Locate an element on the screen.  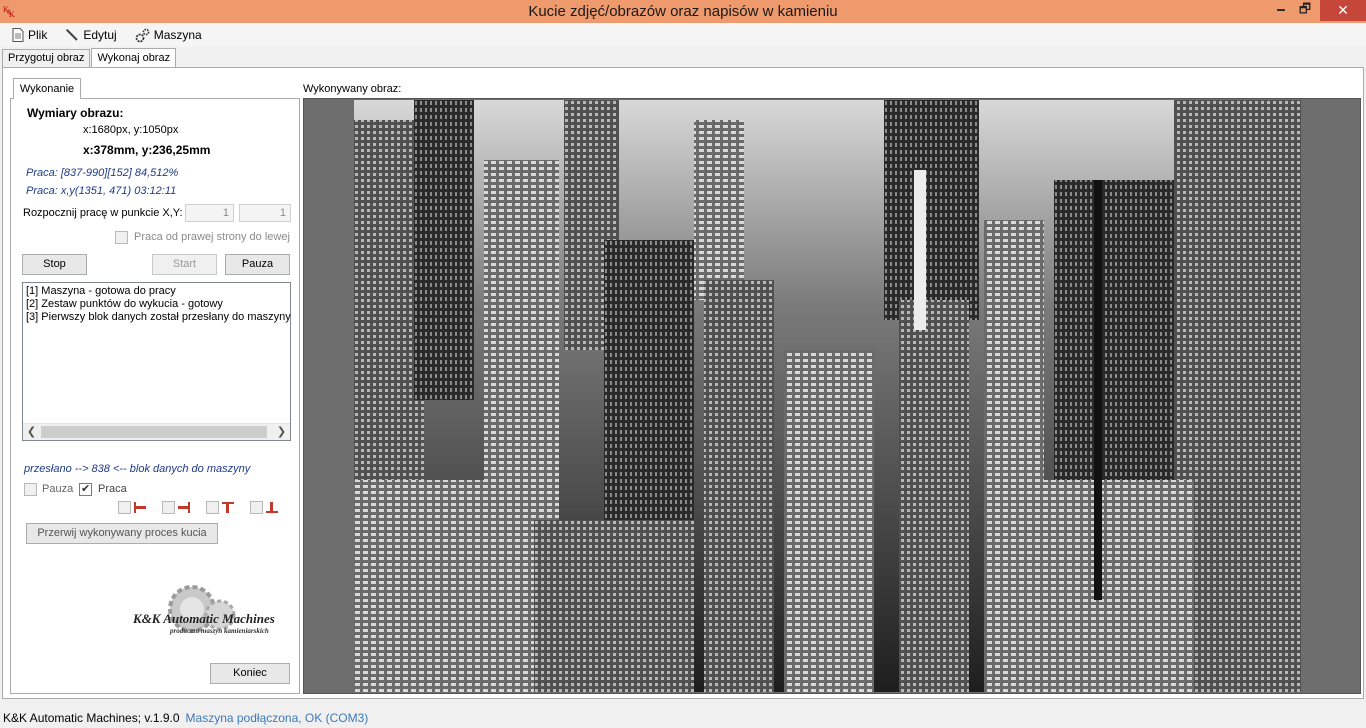
close-icon: ✕ is located at coordinates (1343, 10).